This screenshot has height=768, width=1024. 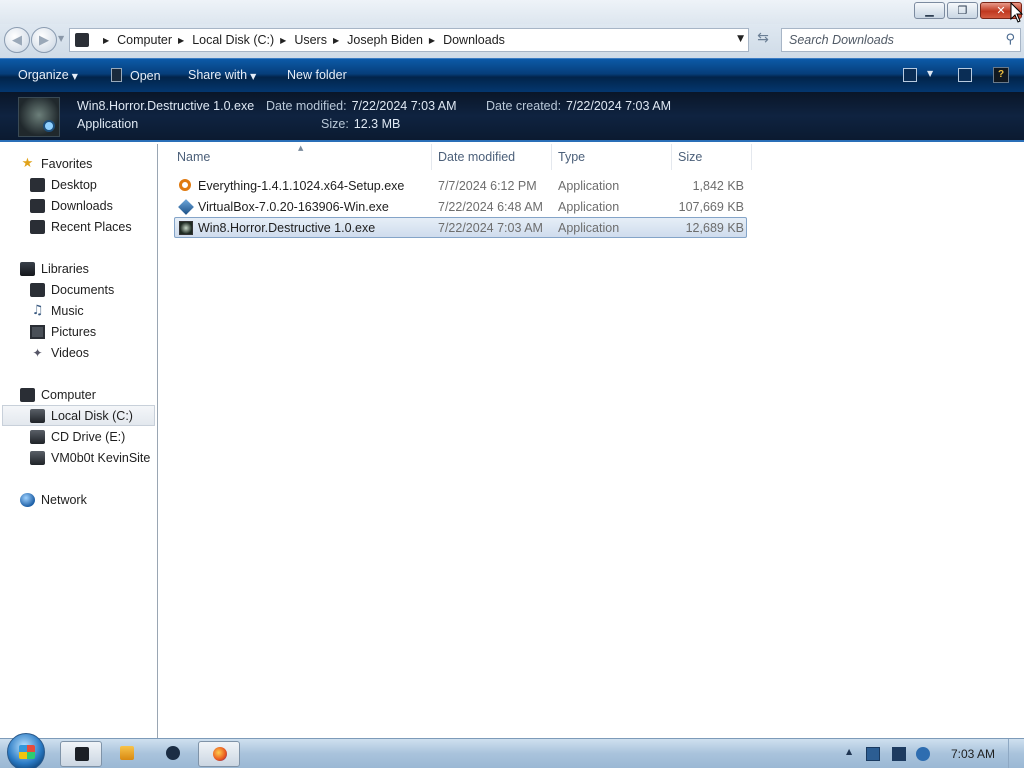 I want to click on breadcrumb-local-disk: Local Disk (C:) ▶, so click(x=243, y=40).